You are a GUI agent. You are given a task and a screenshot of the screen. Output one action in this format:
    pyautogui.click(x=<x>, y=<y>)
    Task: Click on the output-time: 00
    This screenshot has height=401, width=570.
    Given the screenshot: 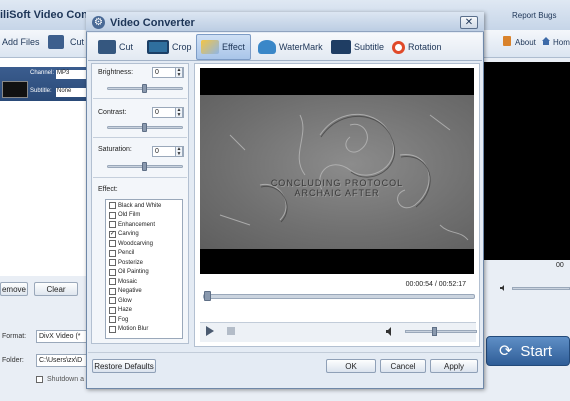 What is the action you would take?
    pyautogui.click(x=560, y=265)
    